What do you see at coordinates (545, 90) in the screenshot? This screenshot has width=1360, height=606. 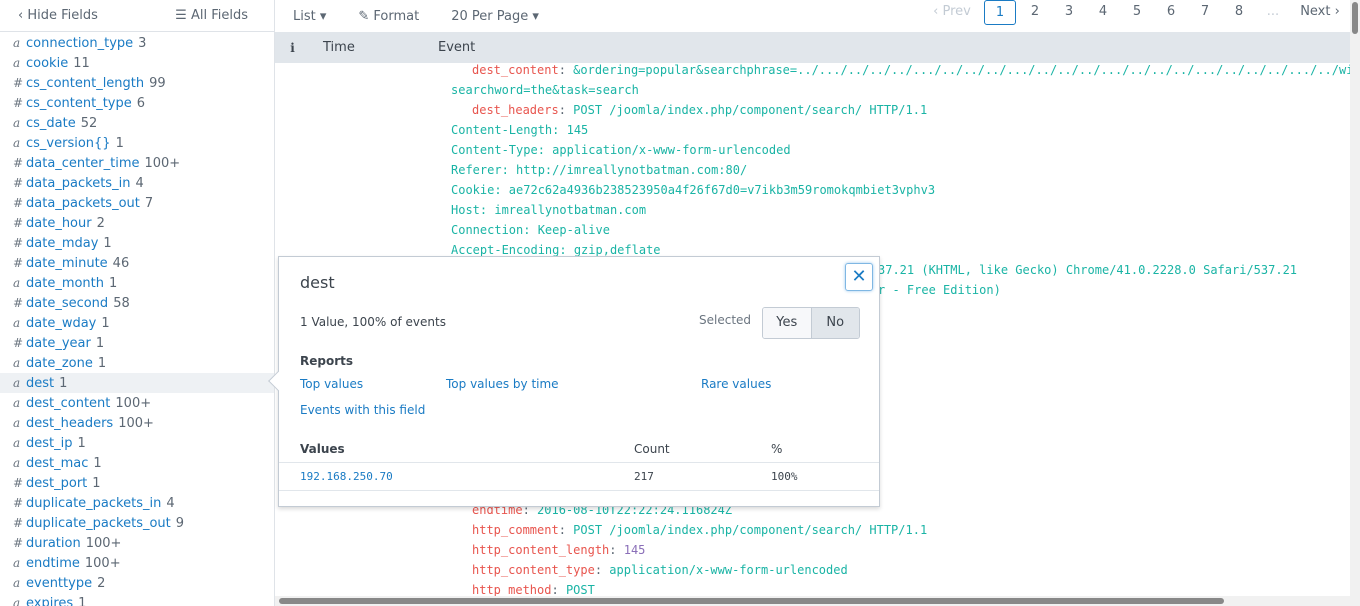 I see `event-field-value: searchword=the&task=search` at bounding box center [545, 90].